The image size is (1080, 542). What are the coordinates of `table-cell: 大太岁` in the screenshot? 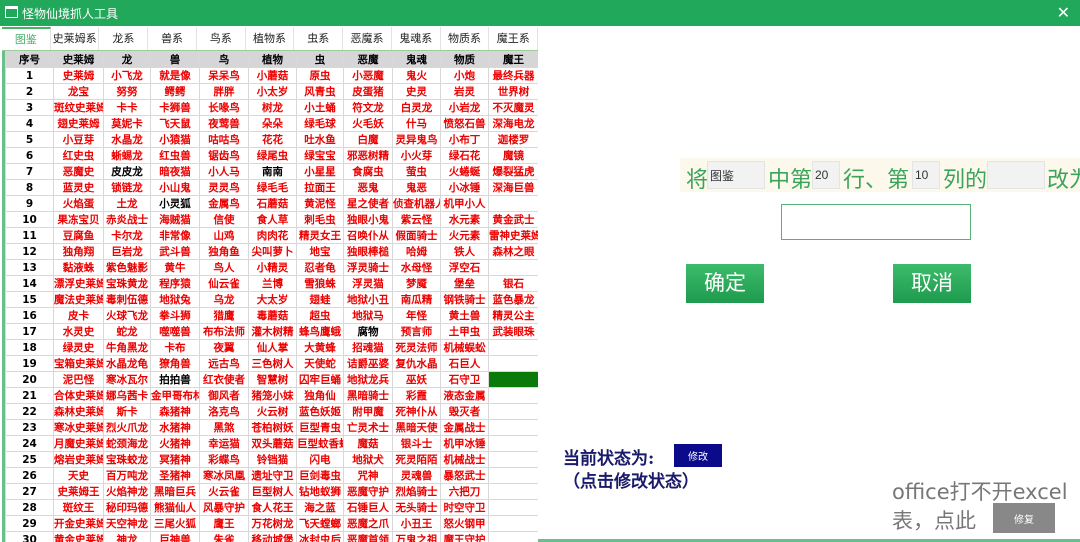 It's located at (272, 299).